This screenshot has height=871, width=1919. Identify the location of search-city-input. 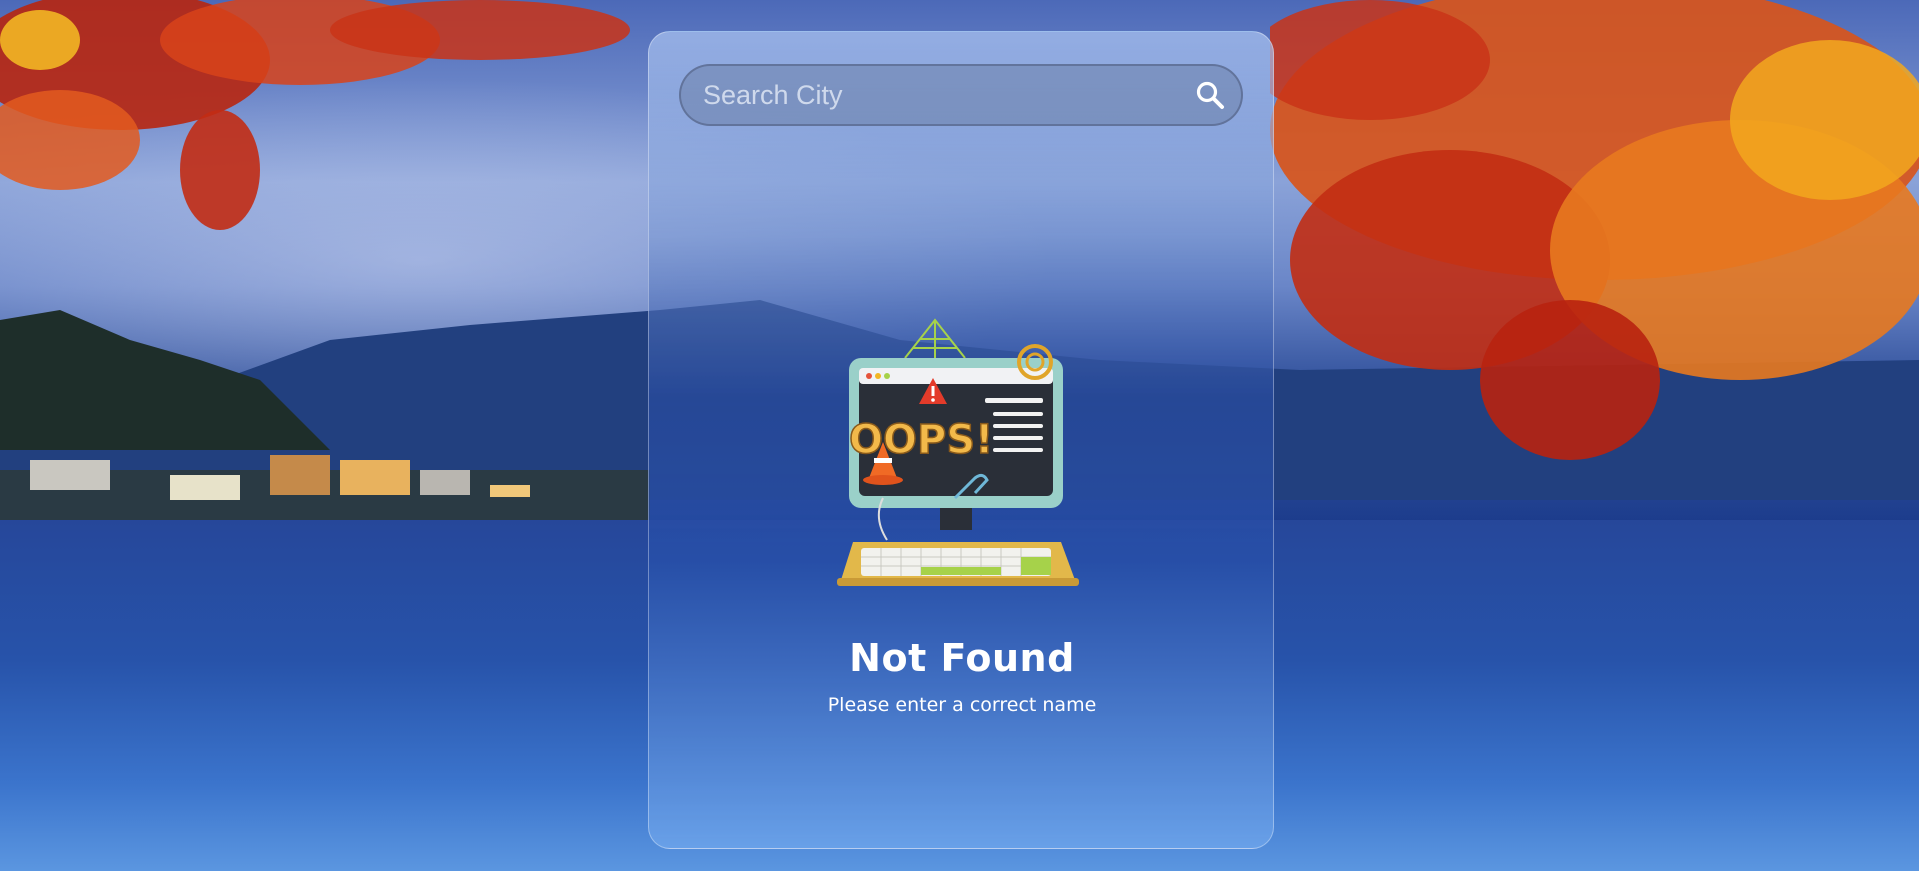
(930, 95).